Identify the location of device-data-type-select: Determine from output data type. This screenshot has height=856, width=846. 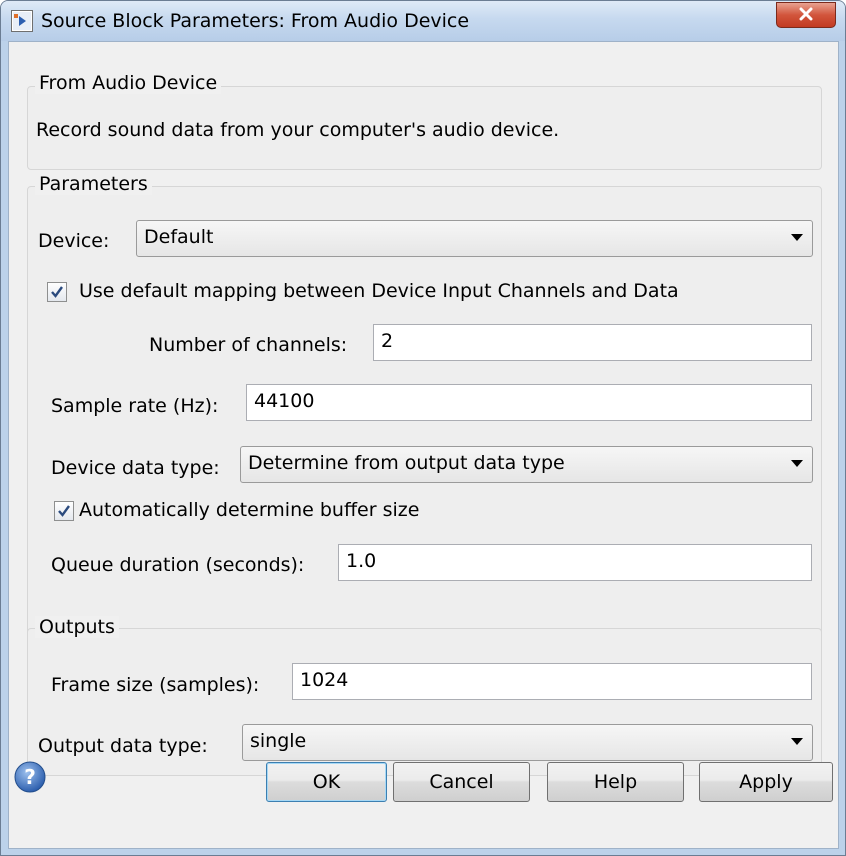
(526, 464).